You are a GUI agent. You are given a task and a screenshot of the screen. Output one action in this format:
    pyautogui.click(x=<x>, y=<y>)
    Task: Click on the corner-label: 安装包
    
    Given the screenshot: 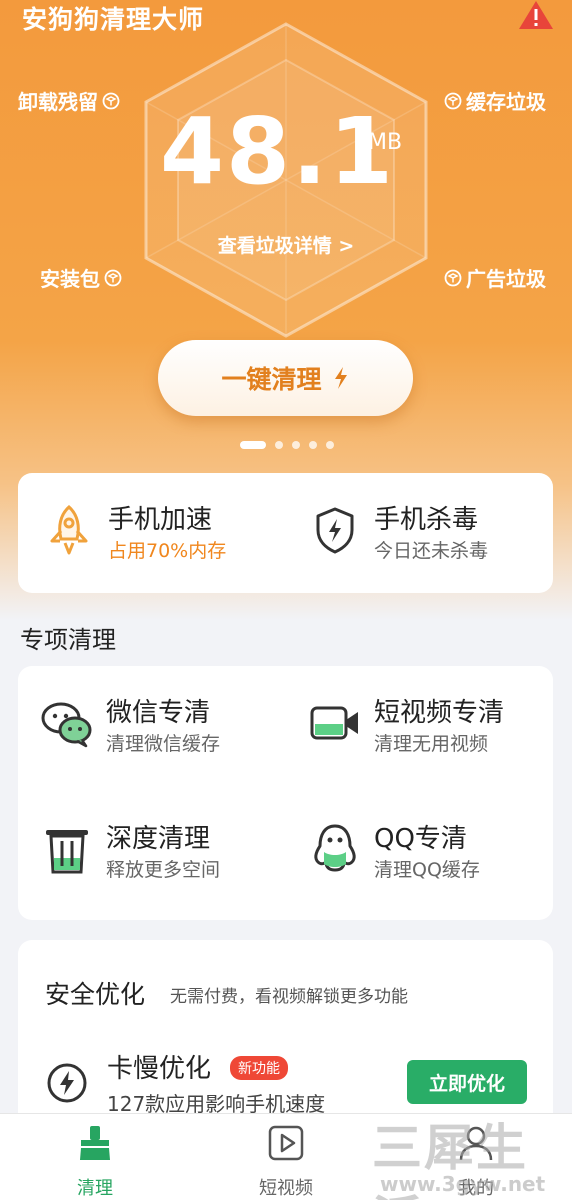 What is the action you would take?
    pyautogui.click(x=70, y=279)
    